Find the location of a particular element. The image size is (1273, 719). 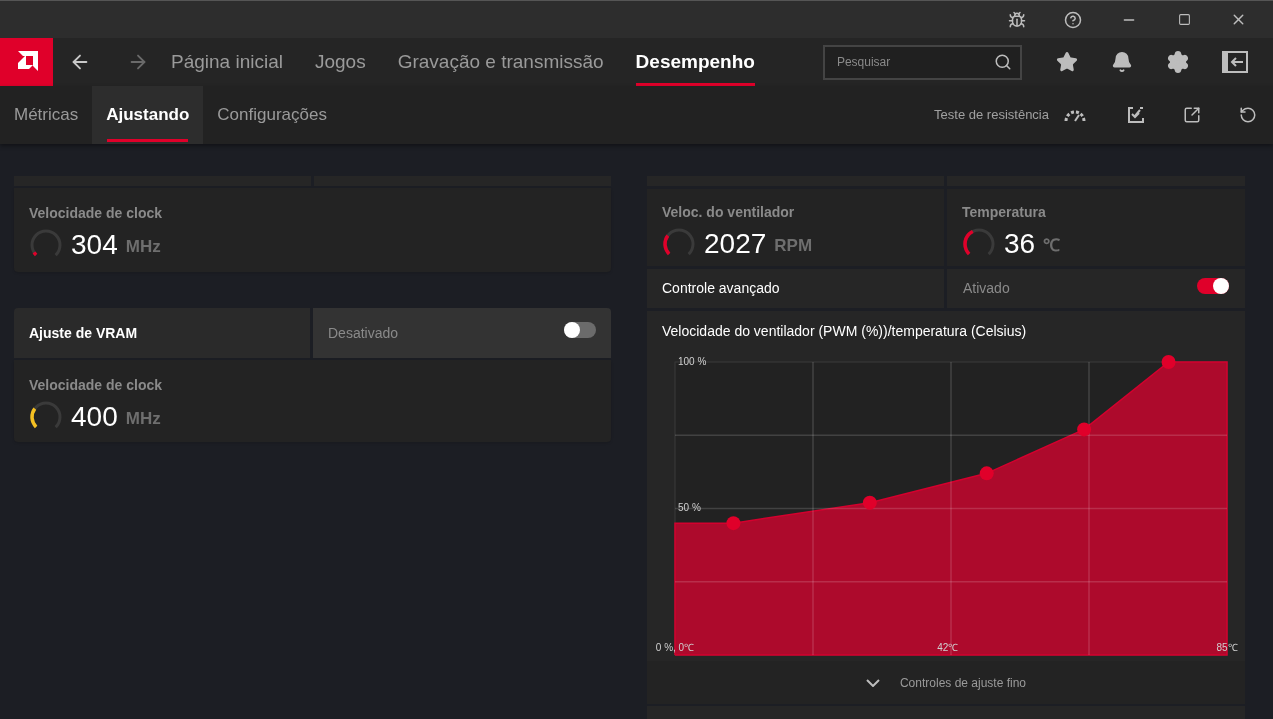

sub-tab: Configurações is located at coordinates (272, 115).